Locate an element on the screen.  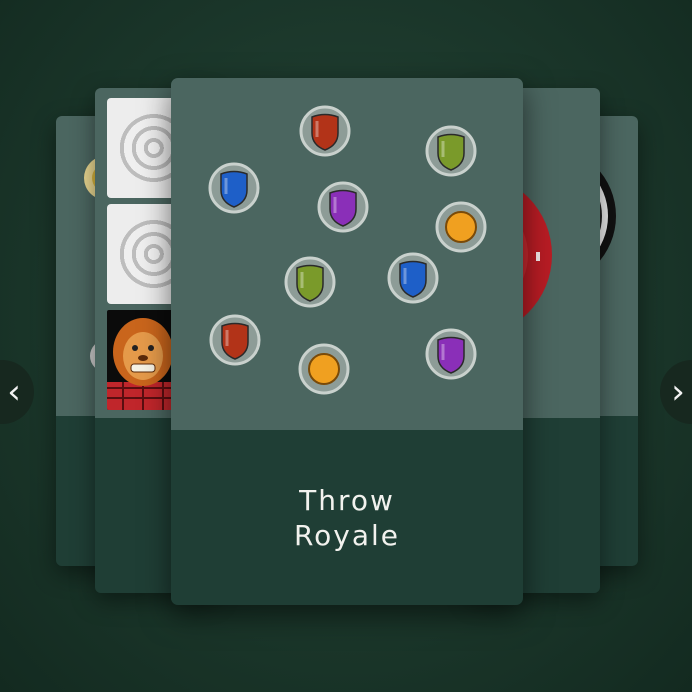
previous-button: ‹ is located at coordinates (17, 392).